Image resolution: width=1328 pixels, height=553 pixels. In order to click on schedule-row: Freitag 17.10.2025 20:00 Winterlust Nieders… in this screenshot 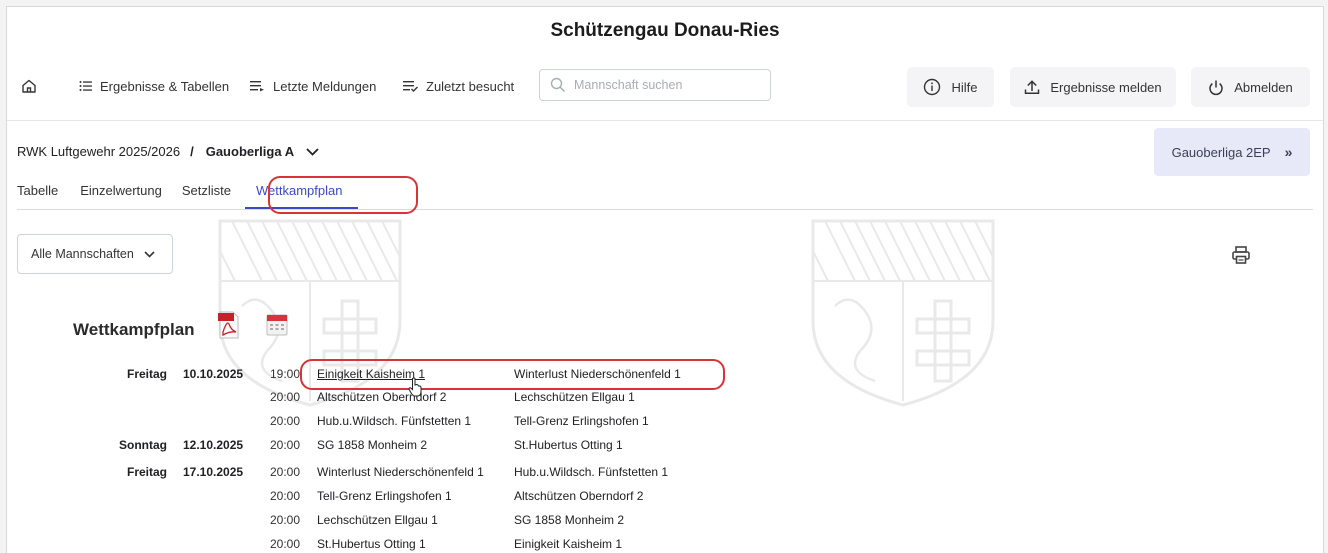, I will do `click(387, 472)`.